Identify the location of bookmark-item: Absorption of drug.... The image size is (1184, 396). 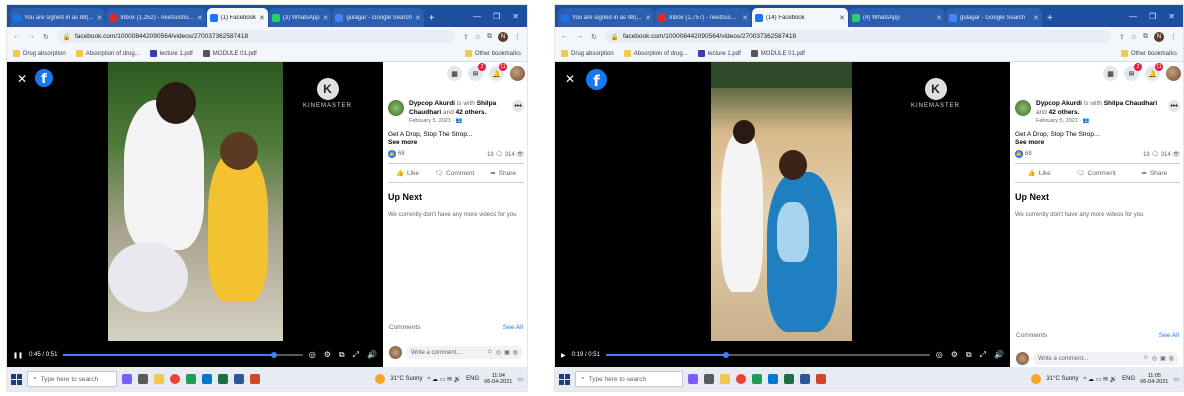
(107, 53).